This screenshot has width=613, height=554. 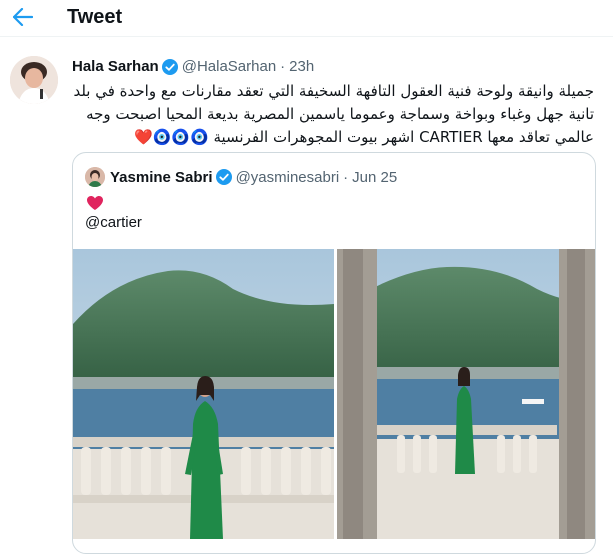 What do you see at coordinates (113, 222) in the screenshot?
I see `quoted-mention: @cartier` at bounding box center [113, 222].